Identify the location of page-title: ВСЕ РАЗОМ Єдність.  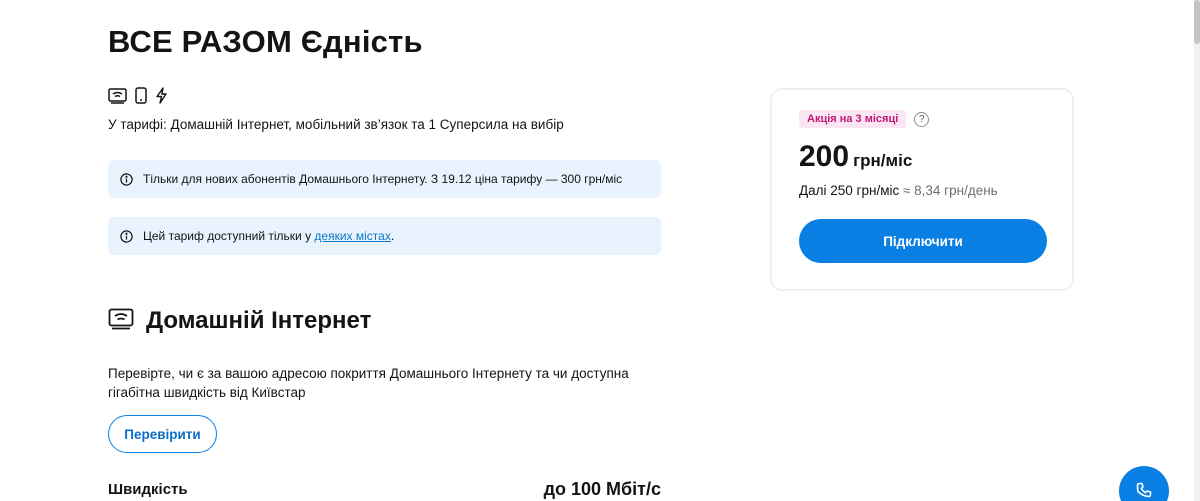
(265, 41).